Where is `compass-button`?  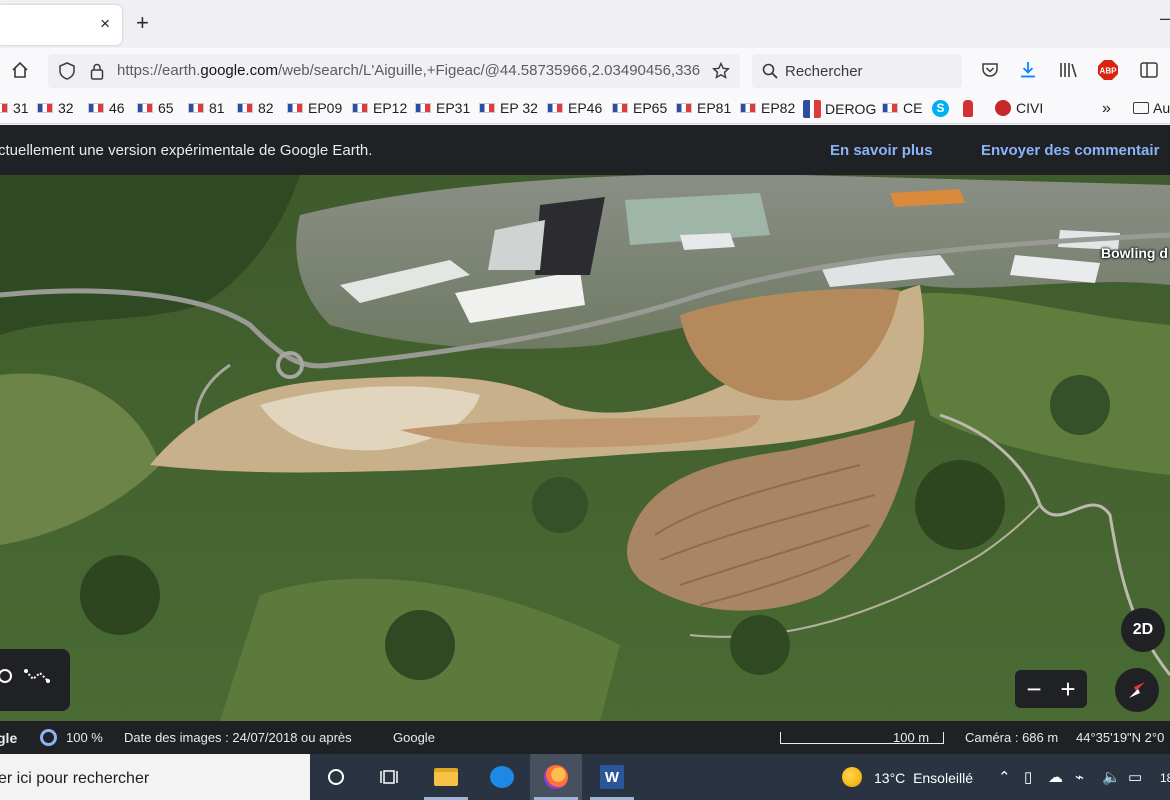
compass-button is located at coordinates (1137, 690).